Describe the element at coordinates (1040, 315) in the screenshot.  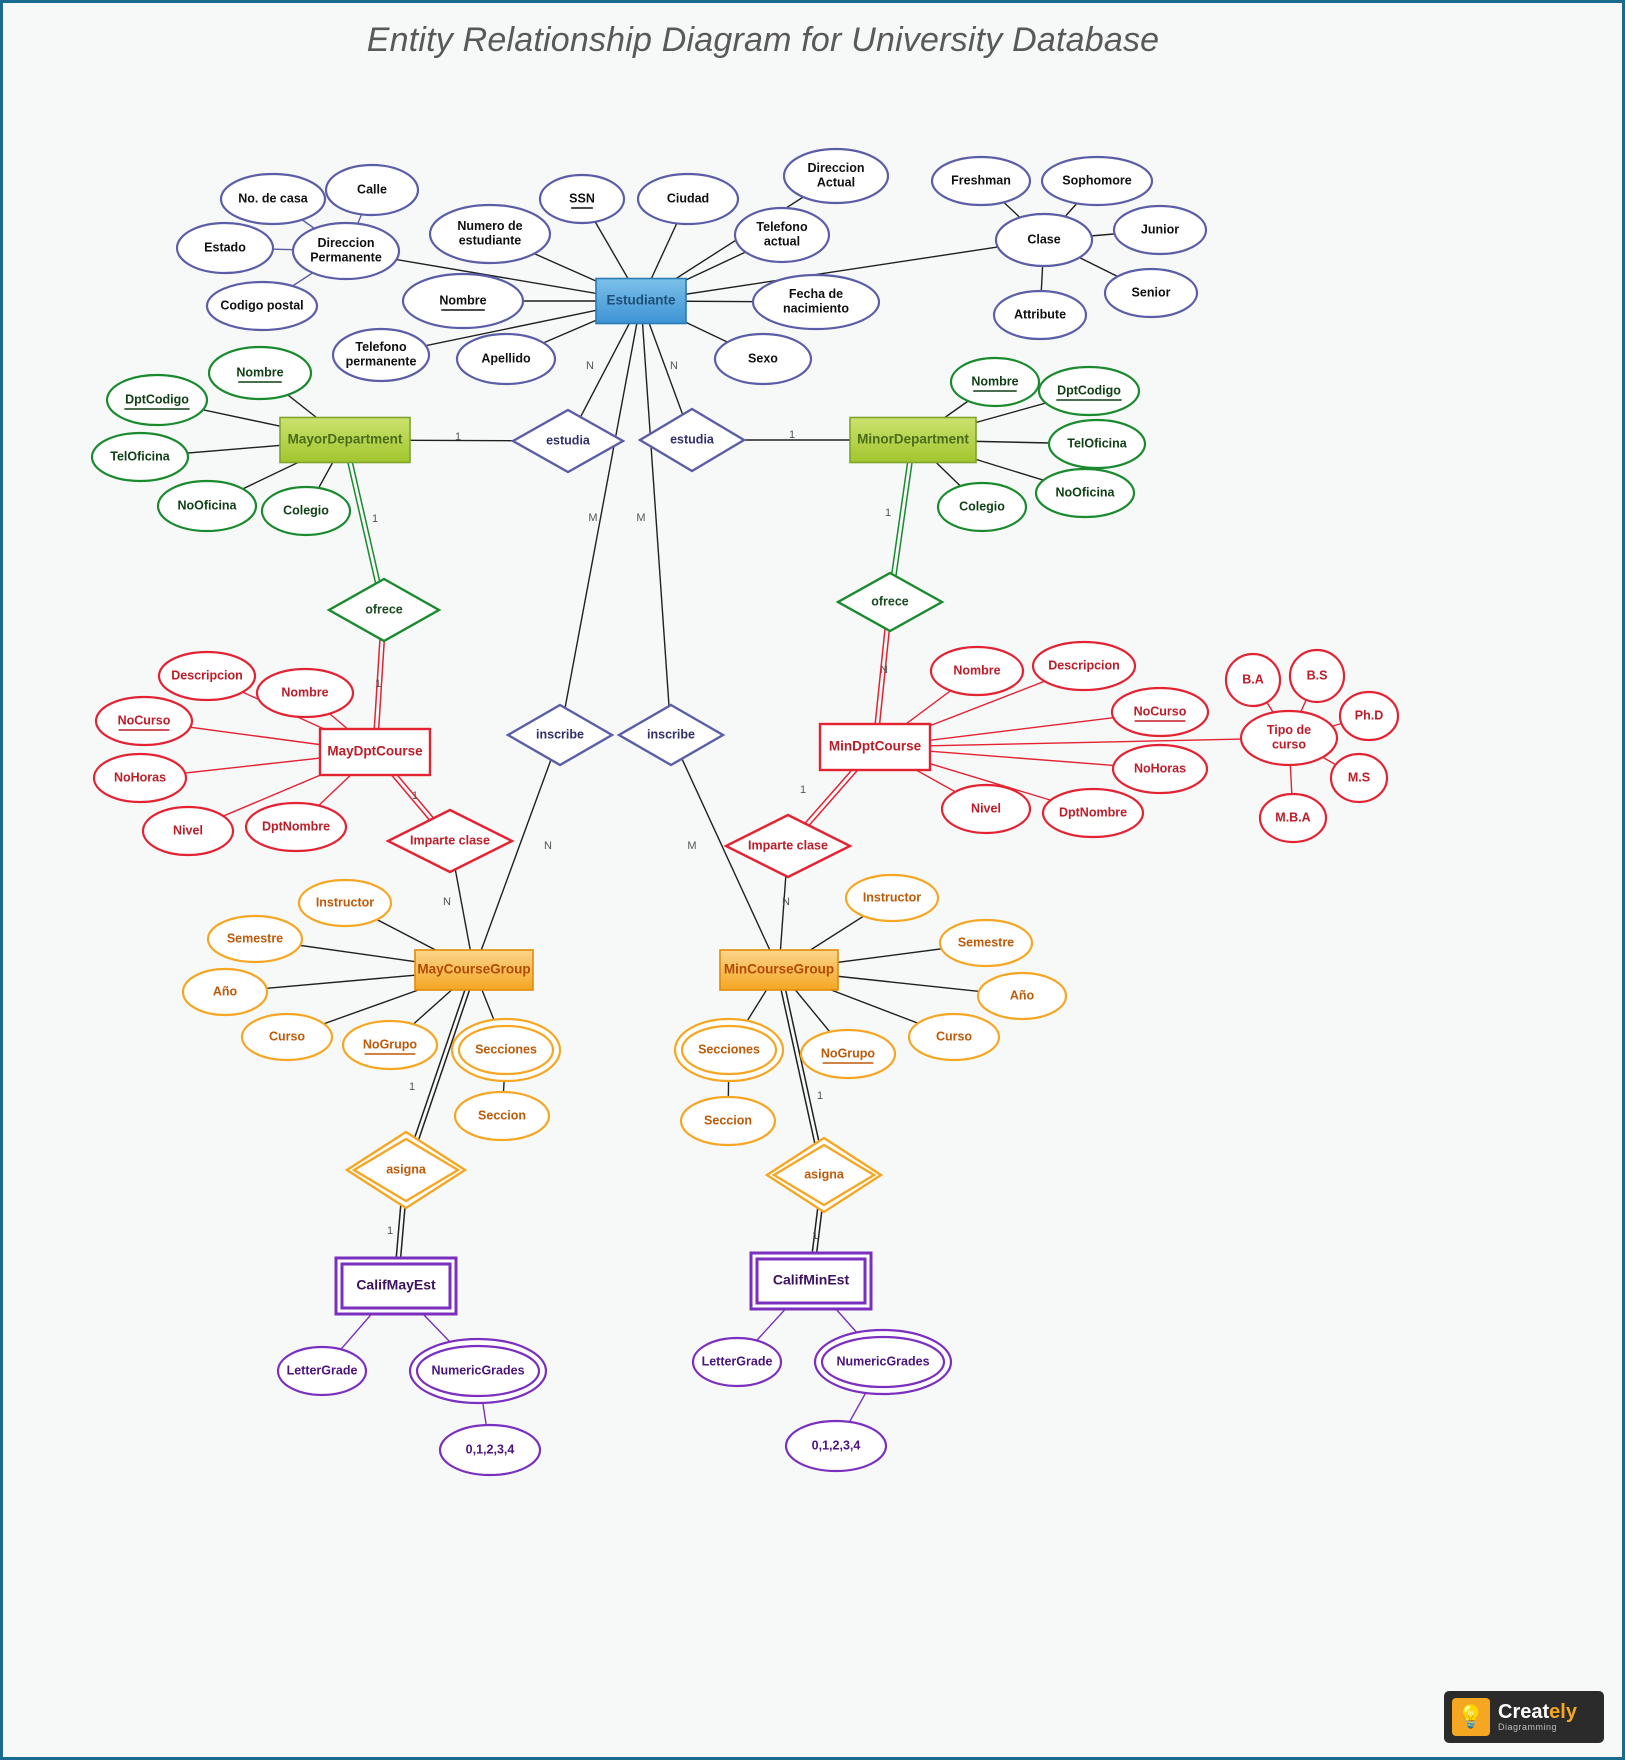
I see `attribute-attribute: Attribute` at that location.